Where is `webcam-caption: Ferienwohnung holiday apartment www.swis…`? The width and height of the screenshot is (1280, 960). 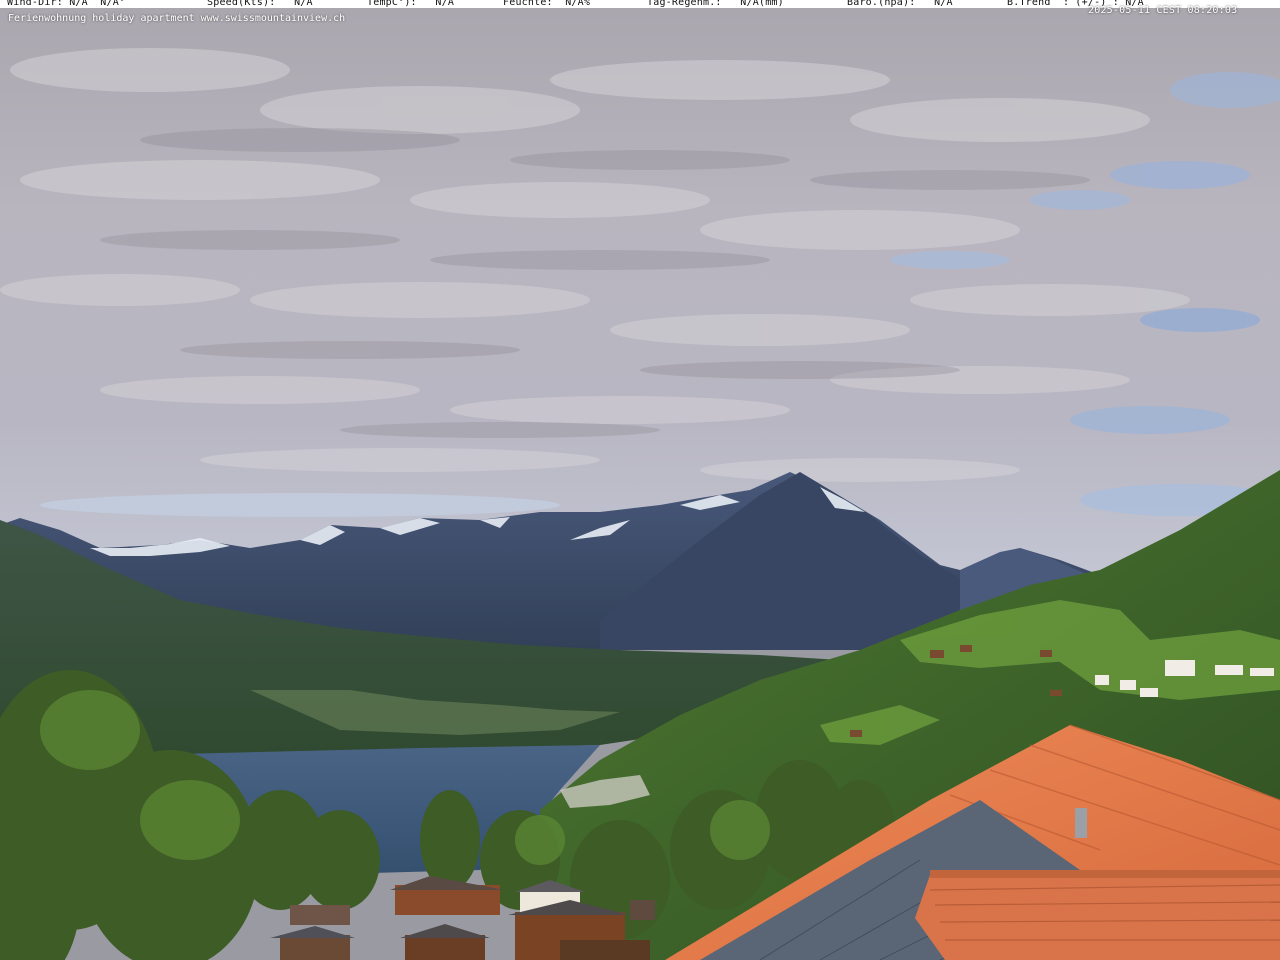
webcam-caption: Ferienwohnung holiday apartment www.swis… is located at coordinates (177, 18).